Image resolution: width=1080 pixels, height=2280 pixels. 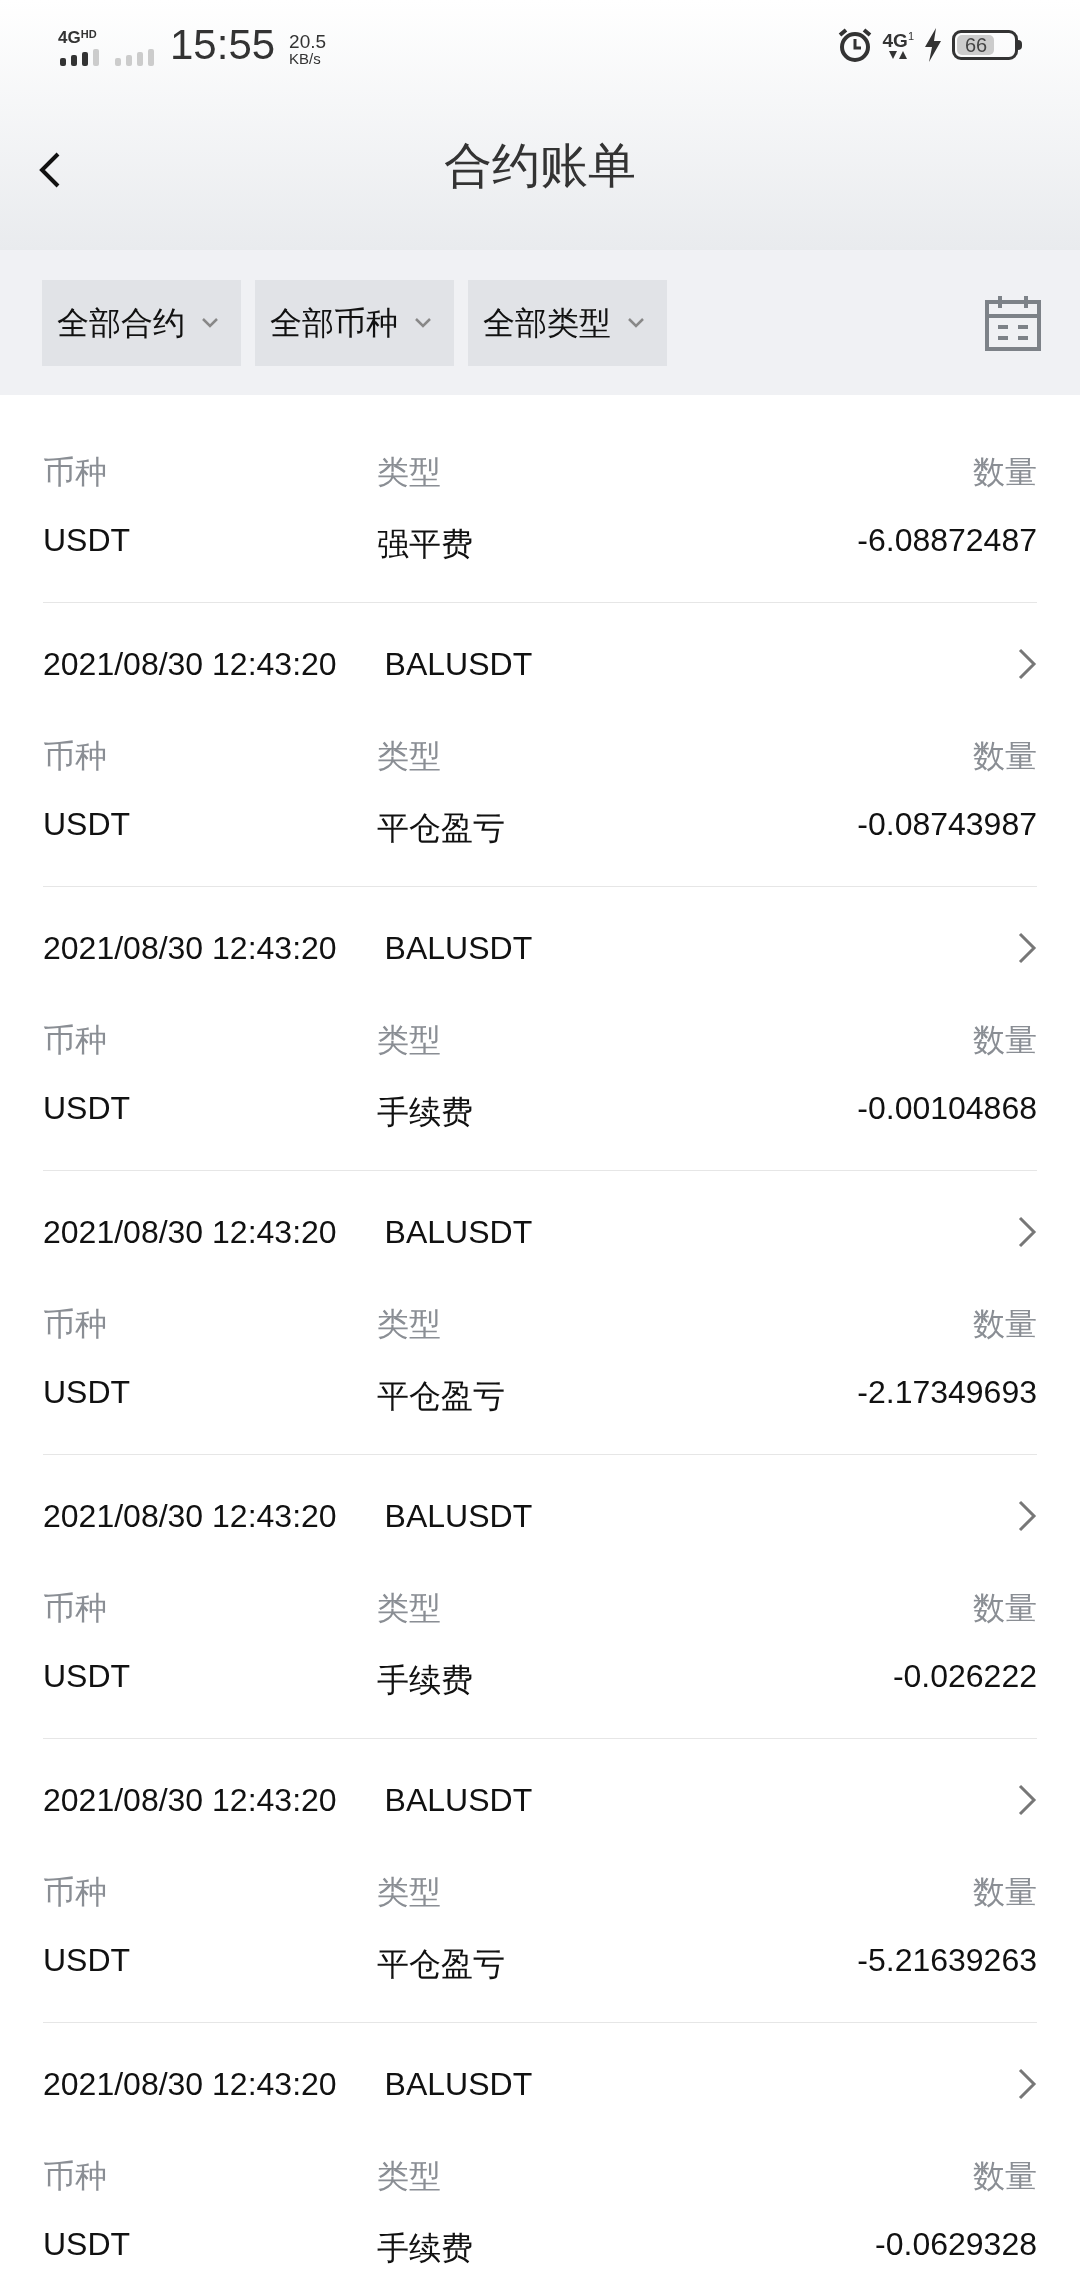 What do you see at coordinates (898, 54) in the screenshot?
I see `data-arrows-icon` at bounding box center [898, 54].